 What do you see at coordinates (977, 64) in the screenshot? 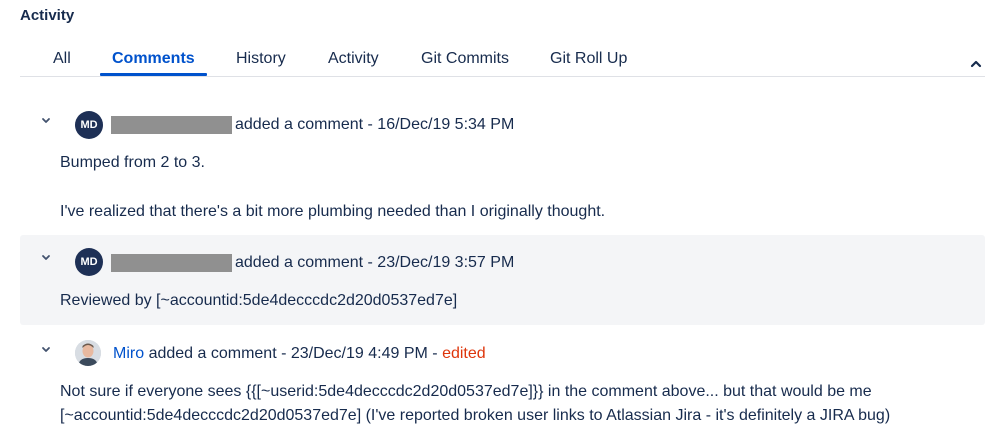
I see `chevron-up-icon` at bounding box center [977, 64].